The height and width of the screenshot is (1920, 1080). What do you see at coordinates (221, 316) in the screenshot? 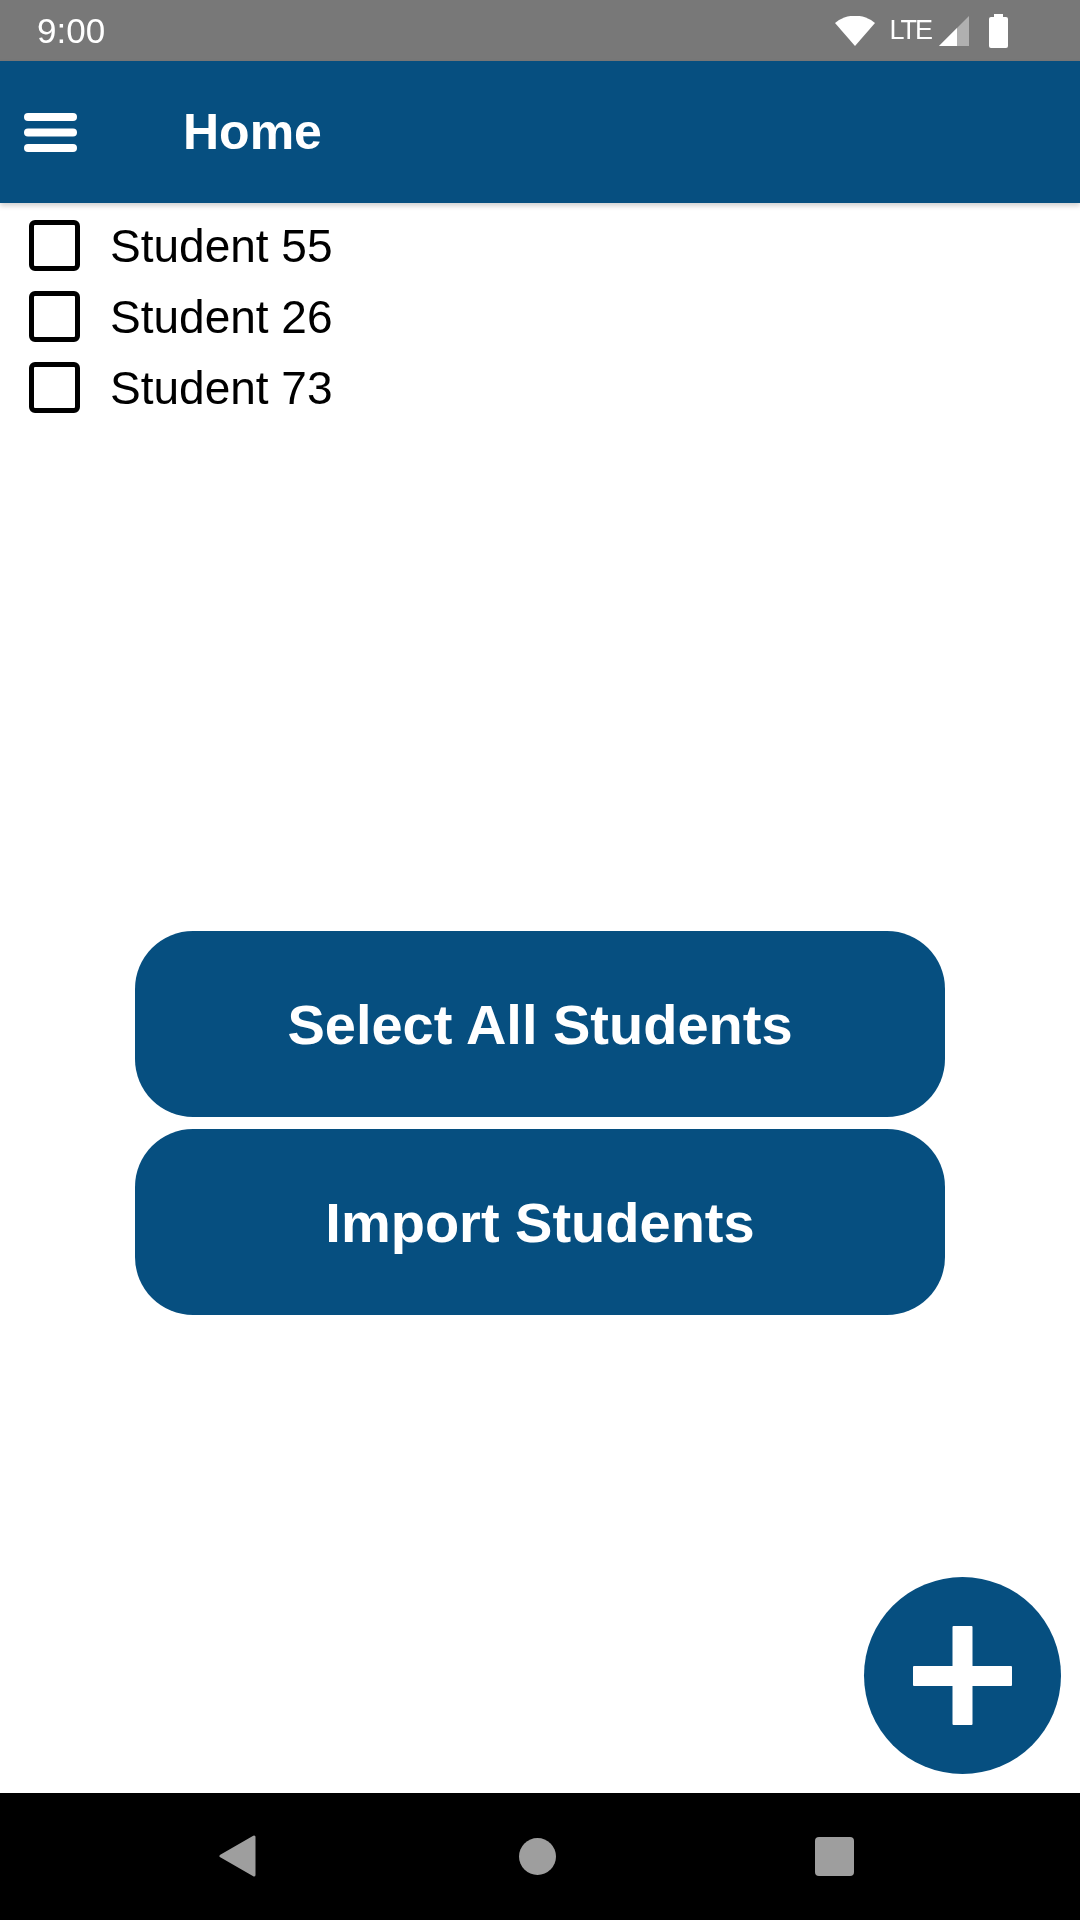
I see `student-name: Student 26` at bounding box center [221, 316].